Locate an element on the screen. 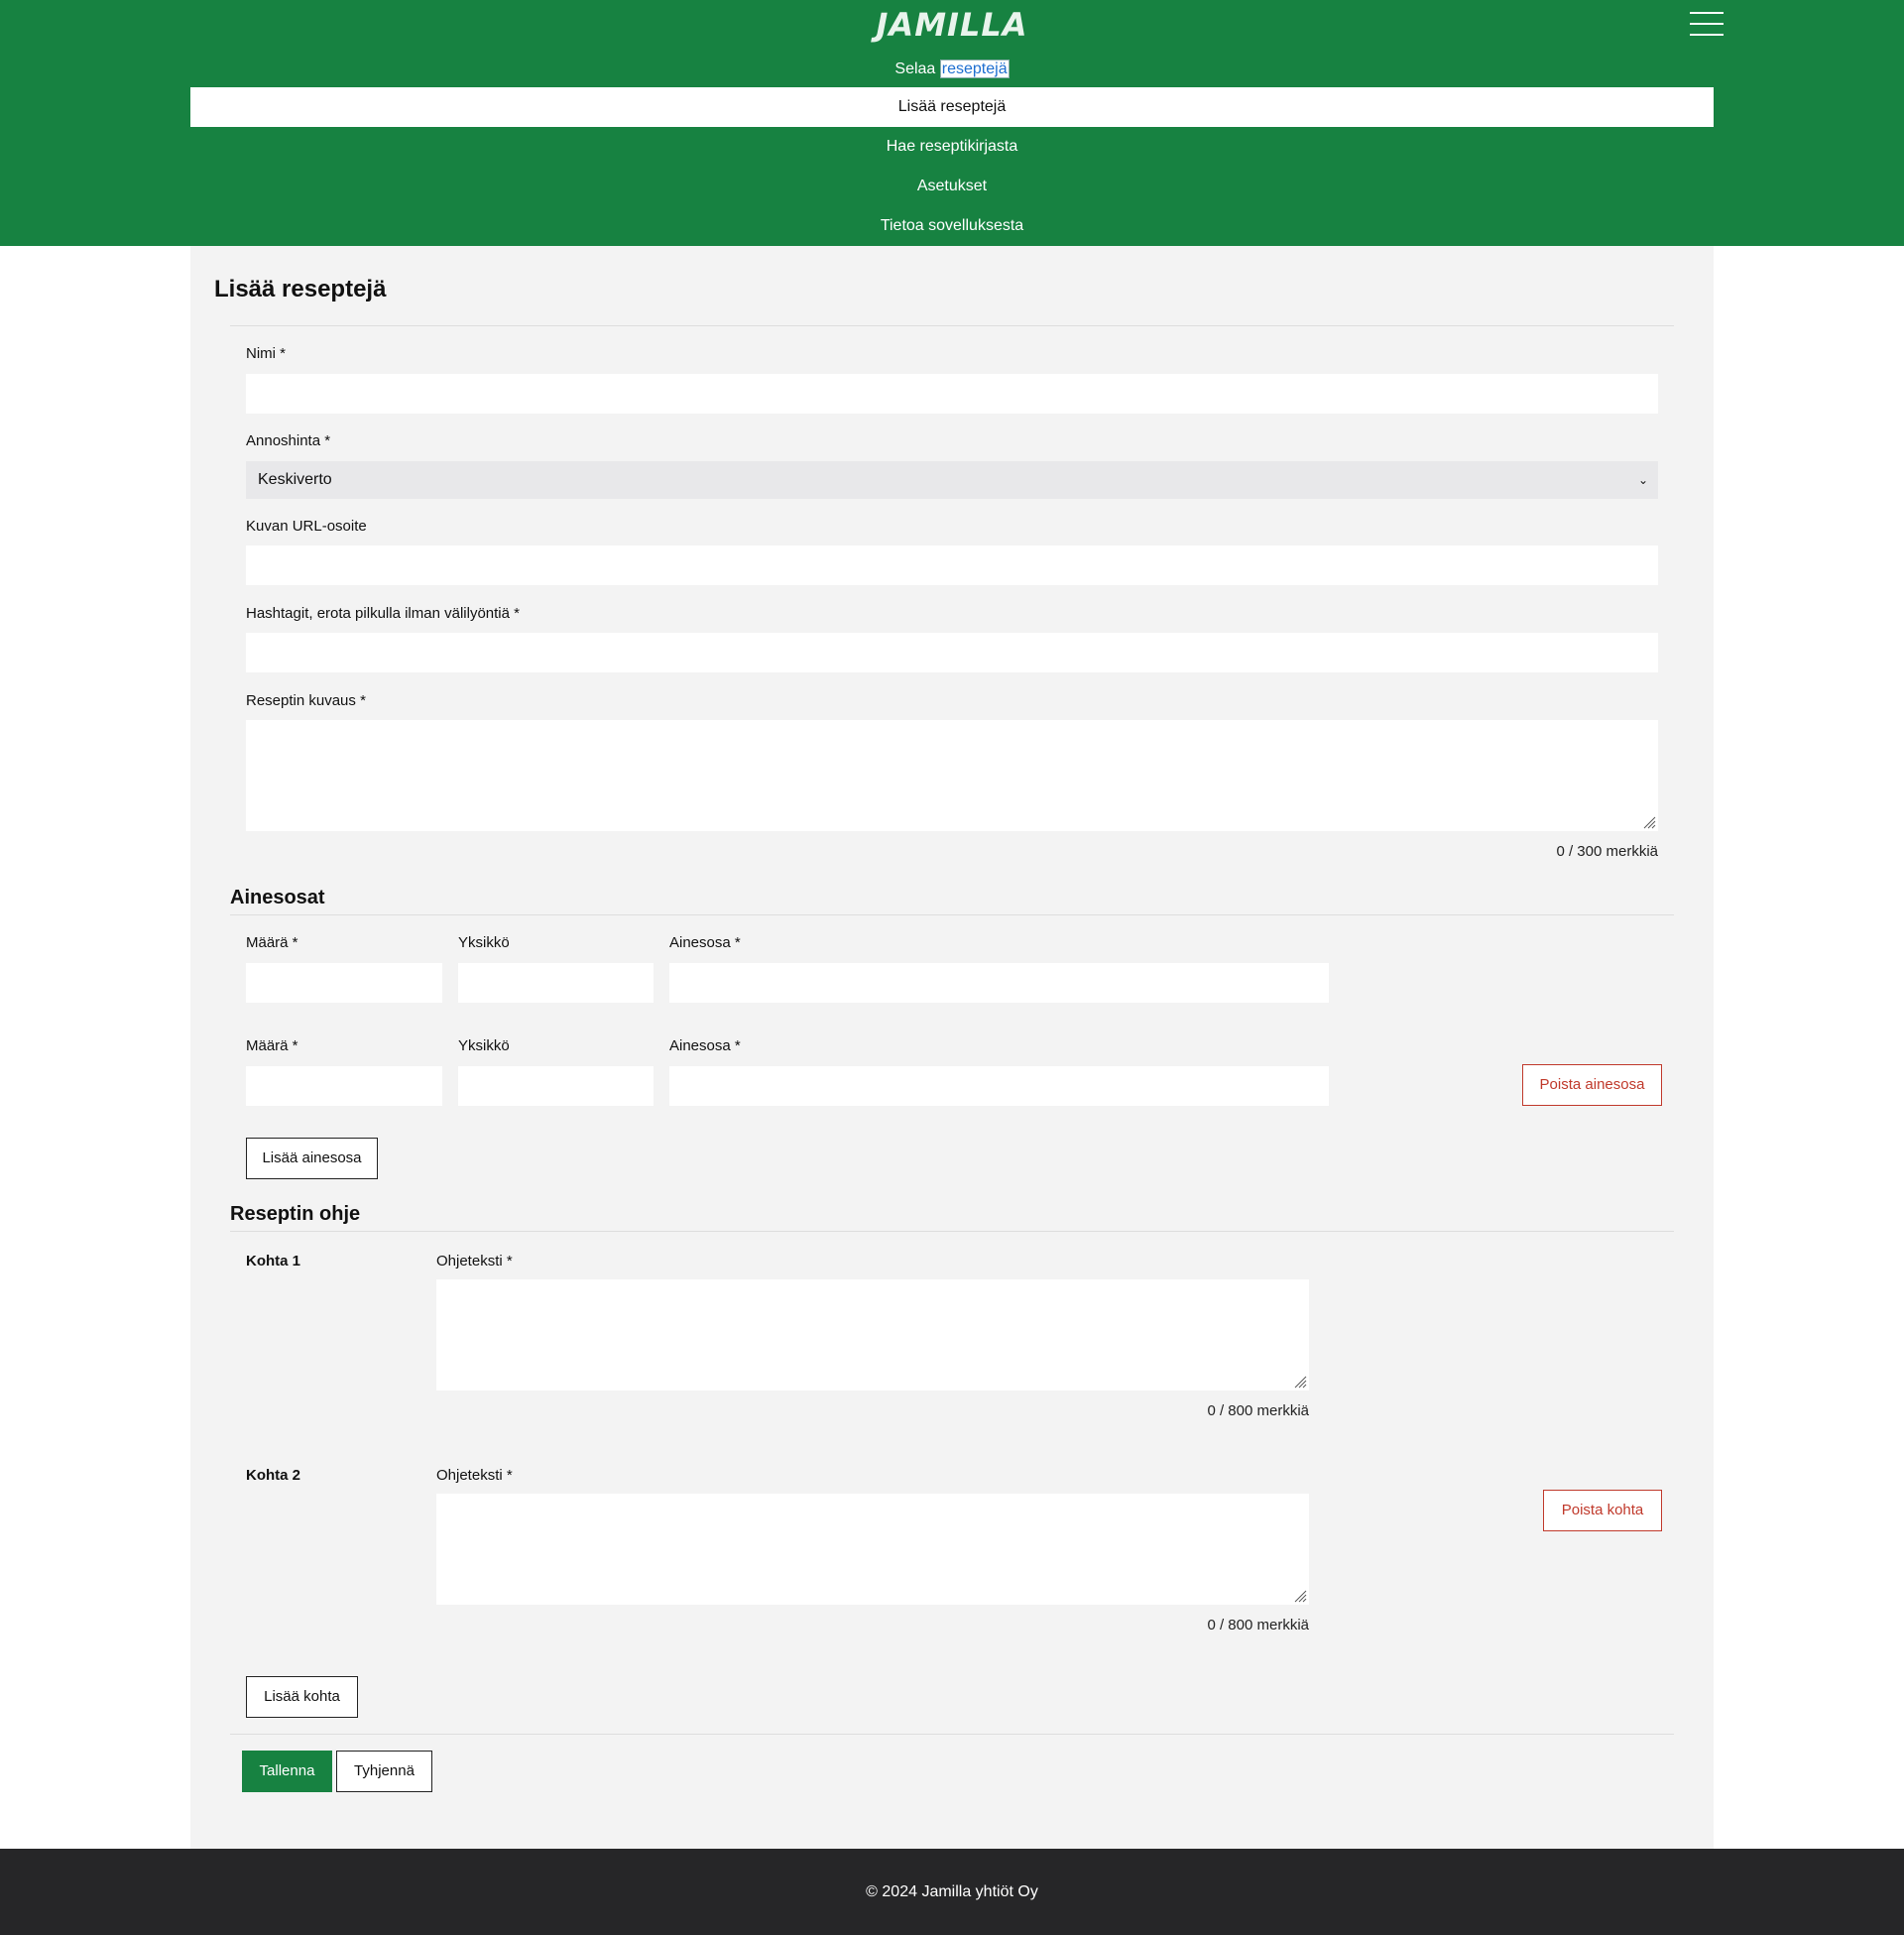 This screenshot has height=1935, width=1904. description-textarea is located at coordinates (952, 776).